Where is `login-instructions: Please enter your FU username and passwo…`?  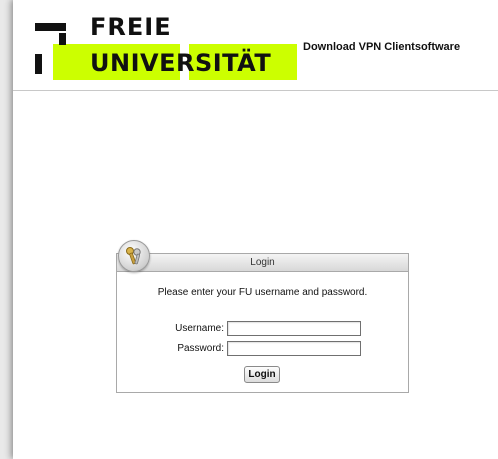
login-instructions: Please enter your FU username and passwo… is located at coordinates (262, 292).